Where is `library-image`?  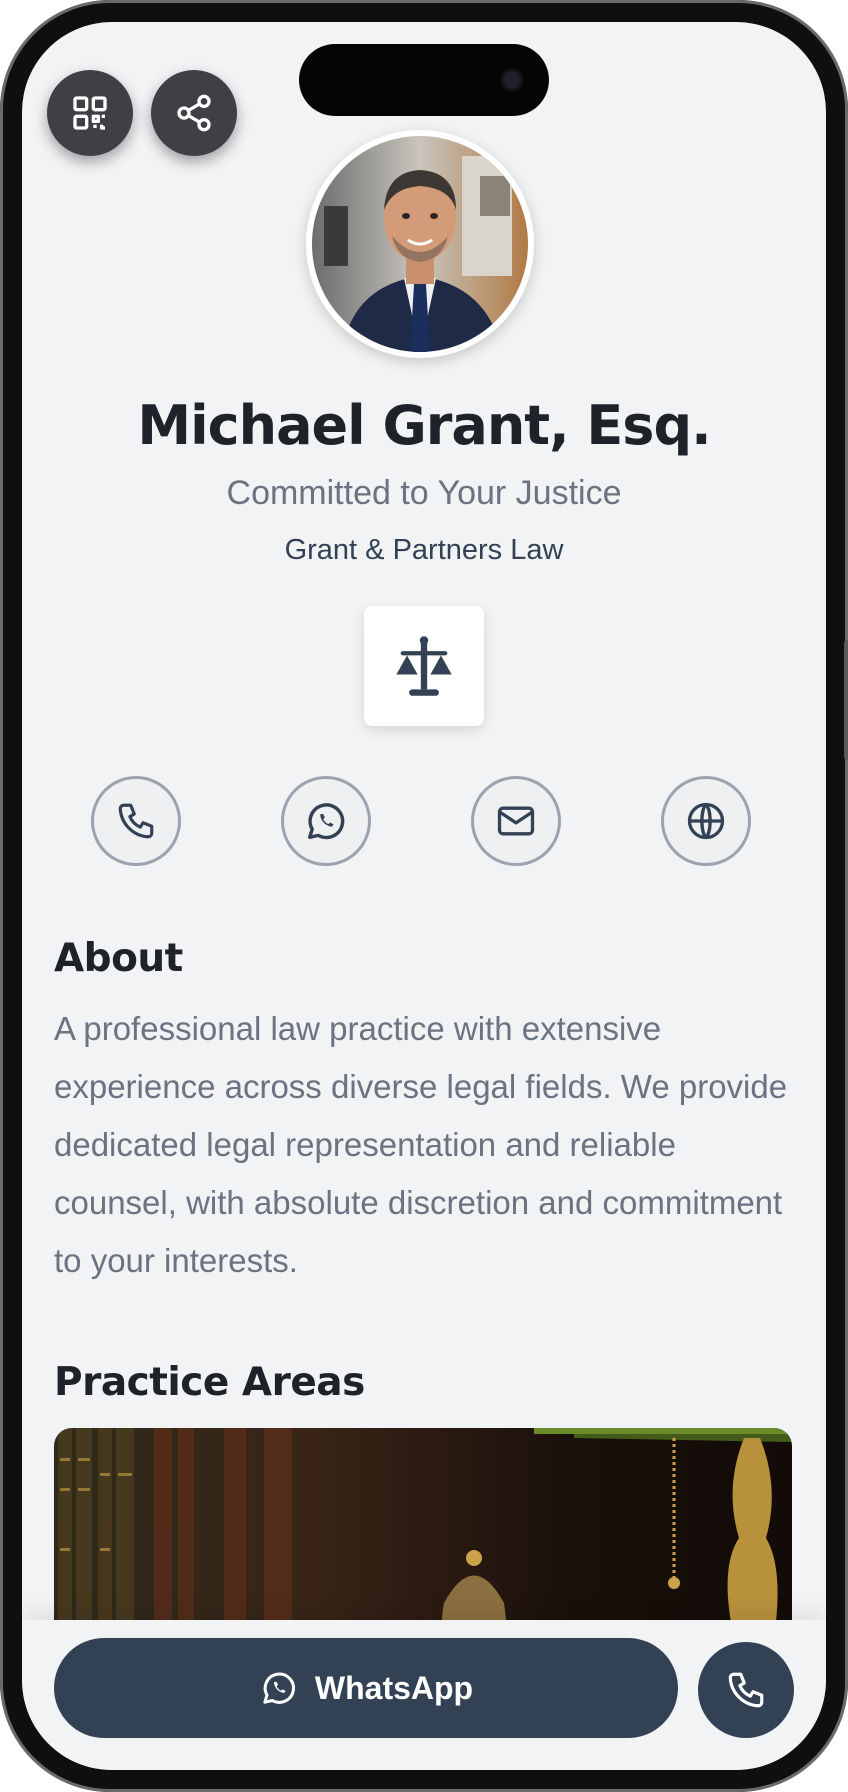
library-image is located at coordinates (423, 1533).